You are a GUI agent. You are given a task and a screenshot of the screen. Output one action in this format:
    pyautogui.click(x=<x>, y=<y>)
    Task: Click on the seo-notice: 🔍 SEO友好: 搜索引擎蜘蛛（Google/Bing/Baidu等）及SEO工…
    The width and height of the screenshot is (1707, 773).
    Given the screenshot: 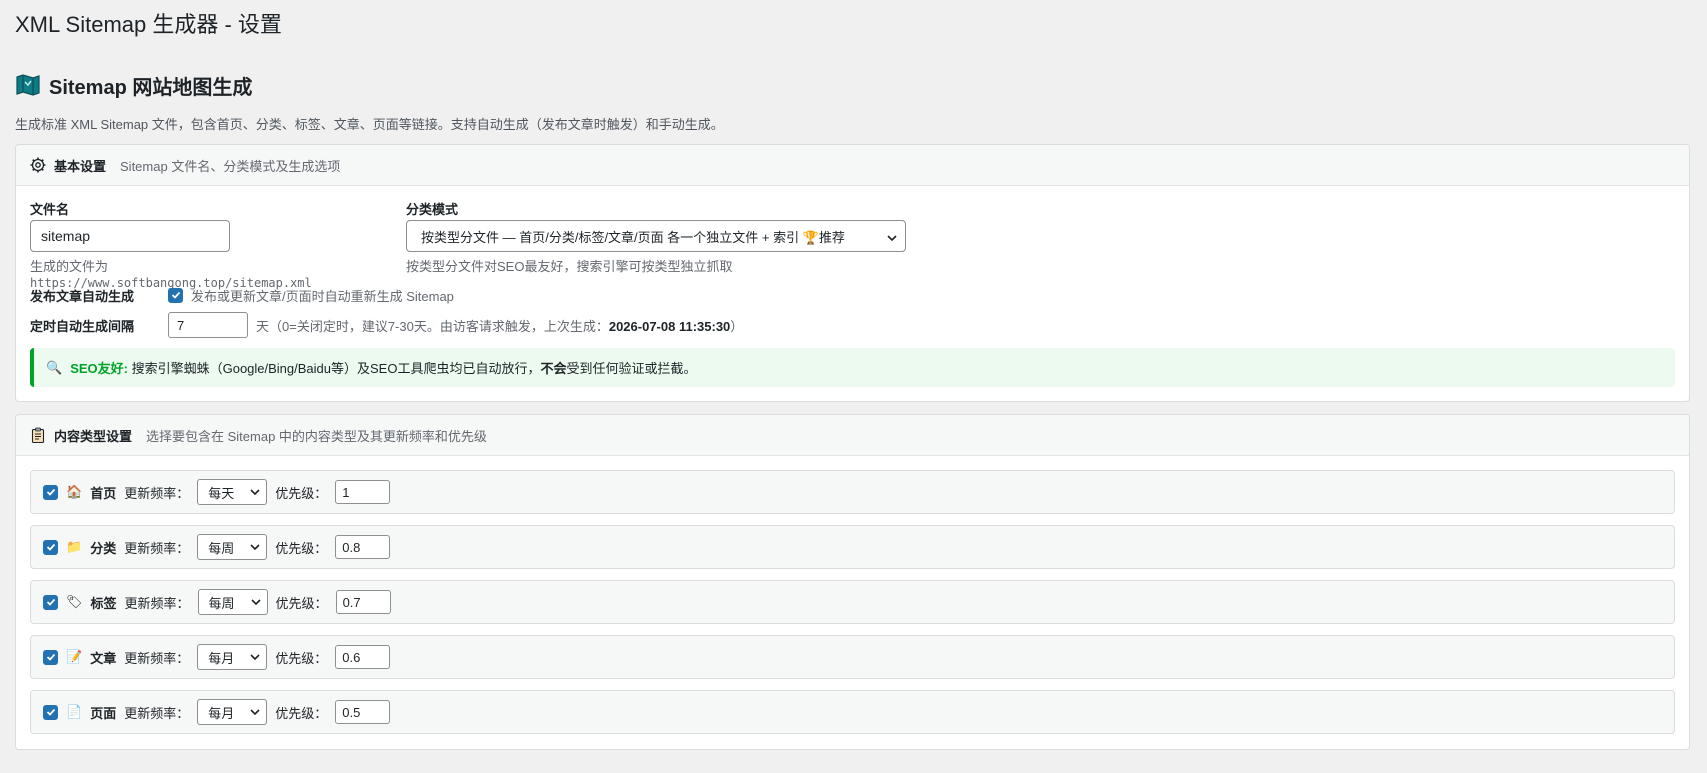 What is the action you would take?
    pyautogui.click(x=852, y=367)
    